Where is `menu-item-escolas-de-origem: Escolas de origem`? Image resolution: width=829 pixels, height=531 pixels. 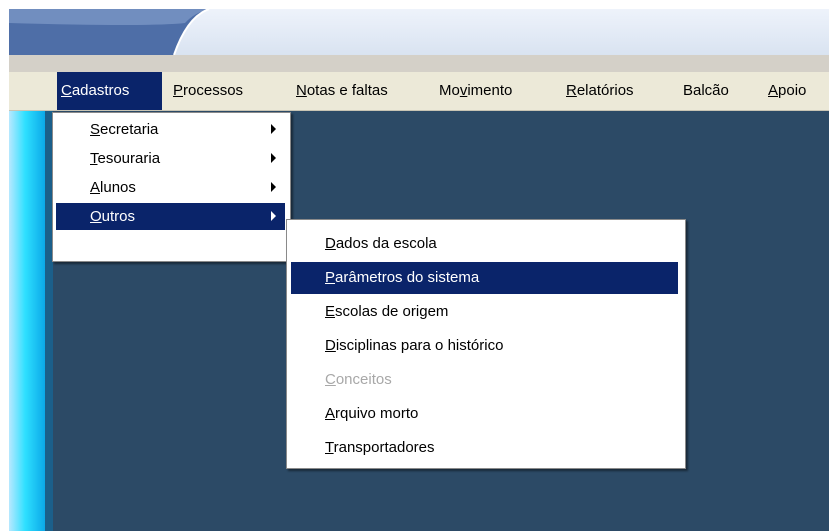 menu-item-escolas-de-origem: Escolas de origem is located at coordinates (484, 312).